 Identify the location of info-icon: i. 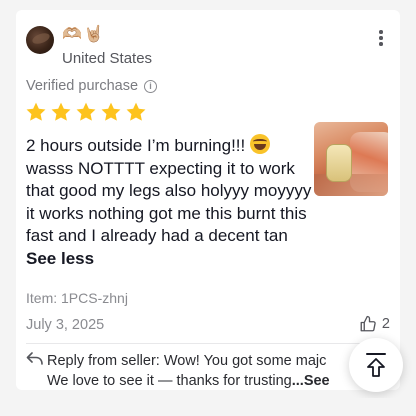
(151, 86).